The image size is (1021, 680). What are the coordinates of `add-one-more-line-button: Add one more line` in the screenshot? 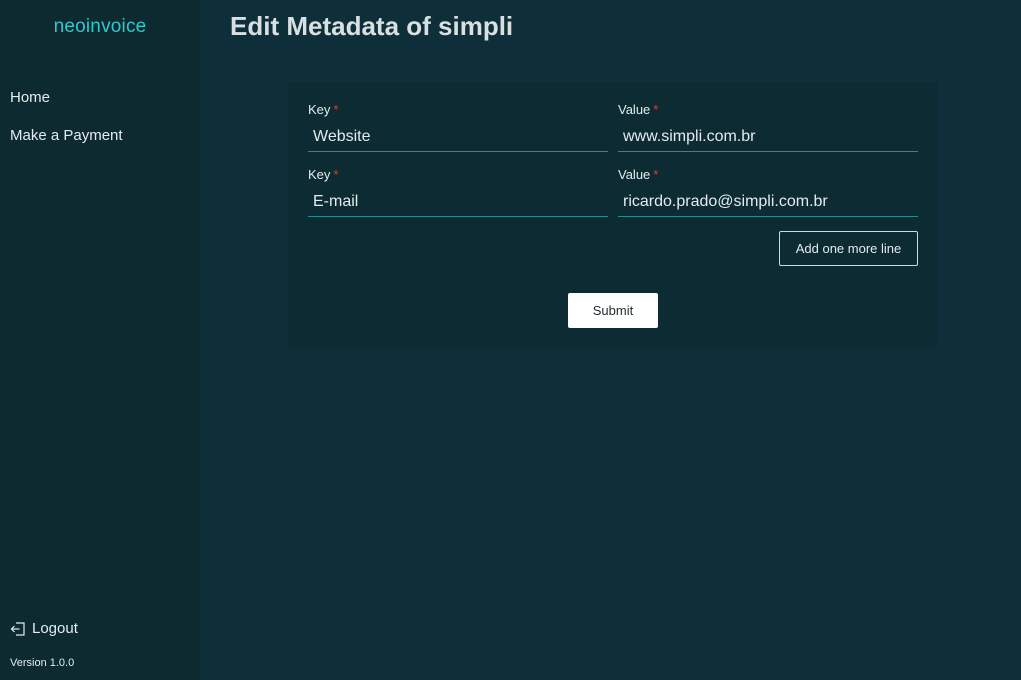 It's located at (848, 248).